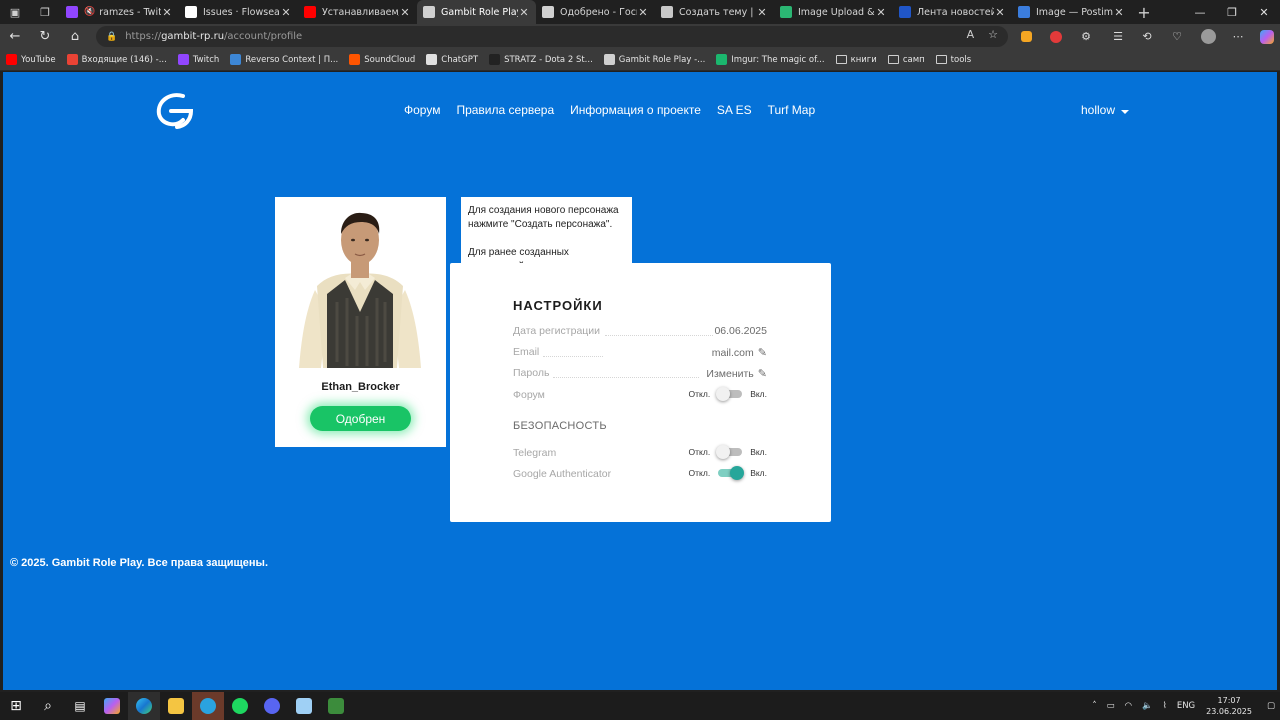 The width and height of the screenshot is (1280, 720). What do you see at coordinates (45, 36) in the screenshot?
I see `refresh-icon: ↻` at bounding box center [45, 36].